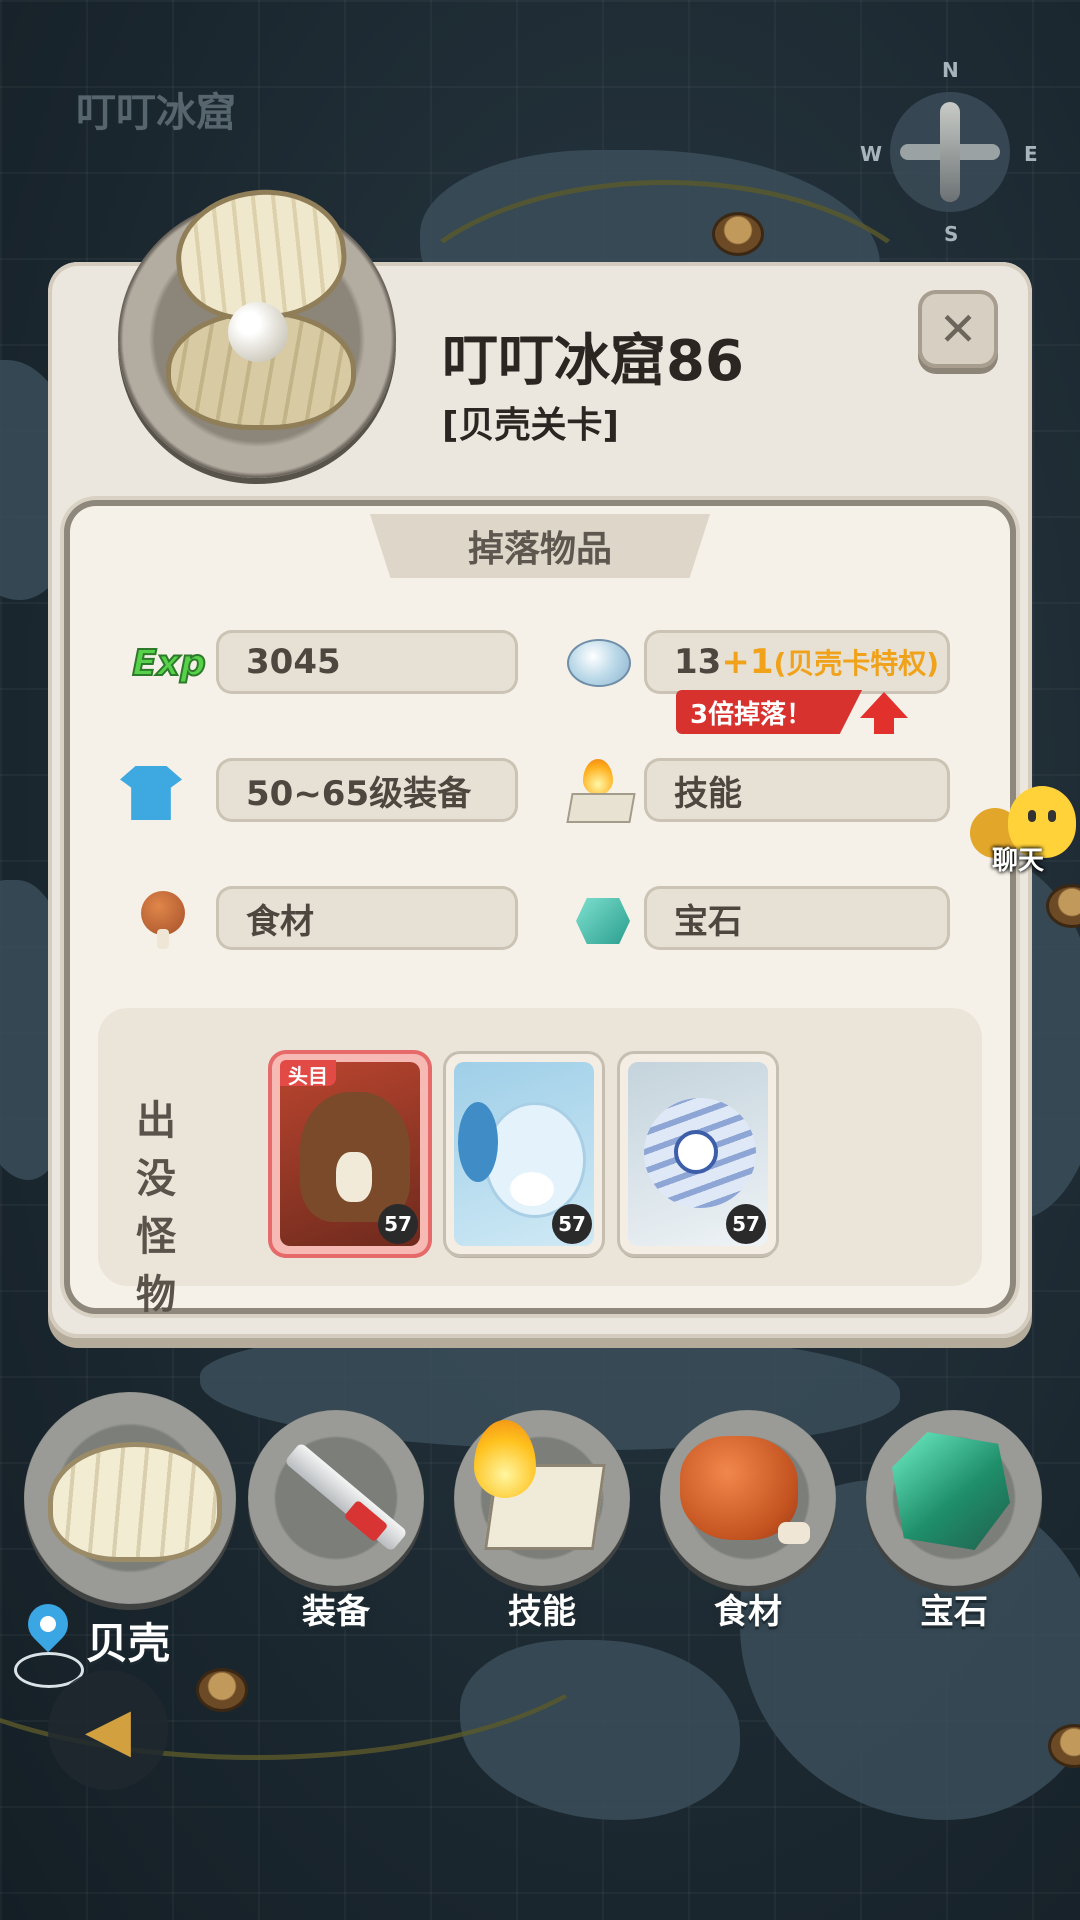  Describe the element at coordinates (600, 791) in the screenshot. I see `flame-icon` at that location.